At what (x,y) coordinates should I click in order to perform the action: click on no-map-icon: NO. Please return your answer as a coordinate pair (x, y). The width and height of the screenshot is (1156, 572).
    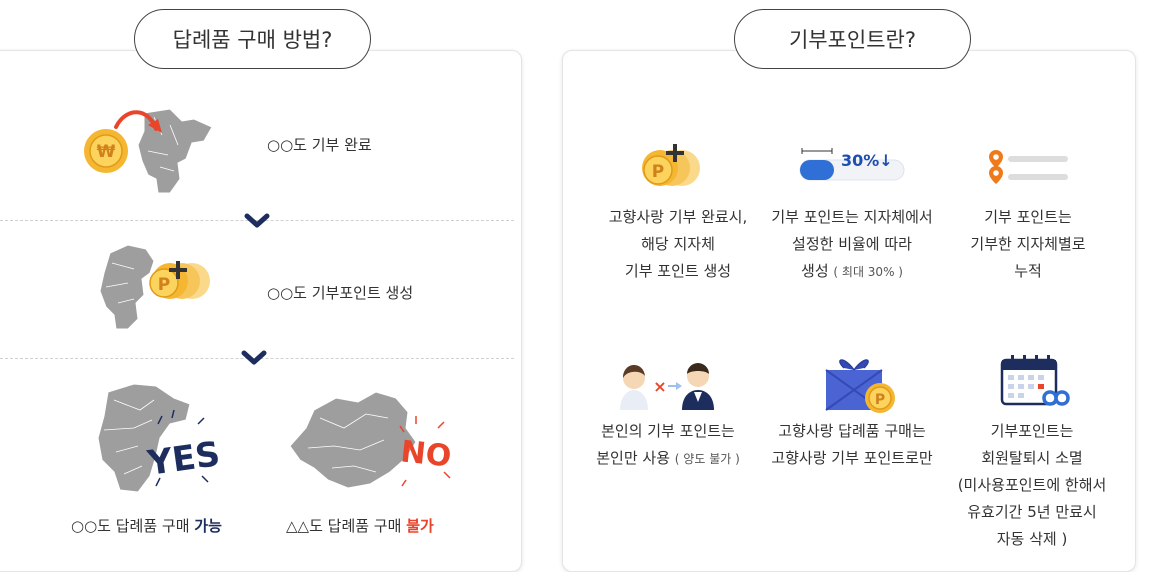
    Looking at the image, I should click on (371, 440).